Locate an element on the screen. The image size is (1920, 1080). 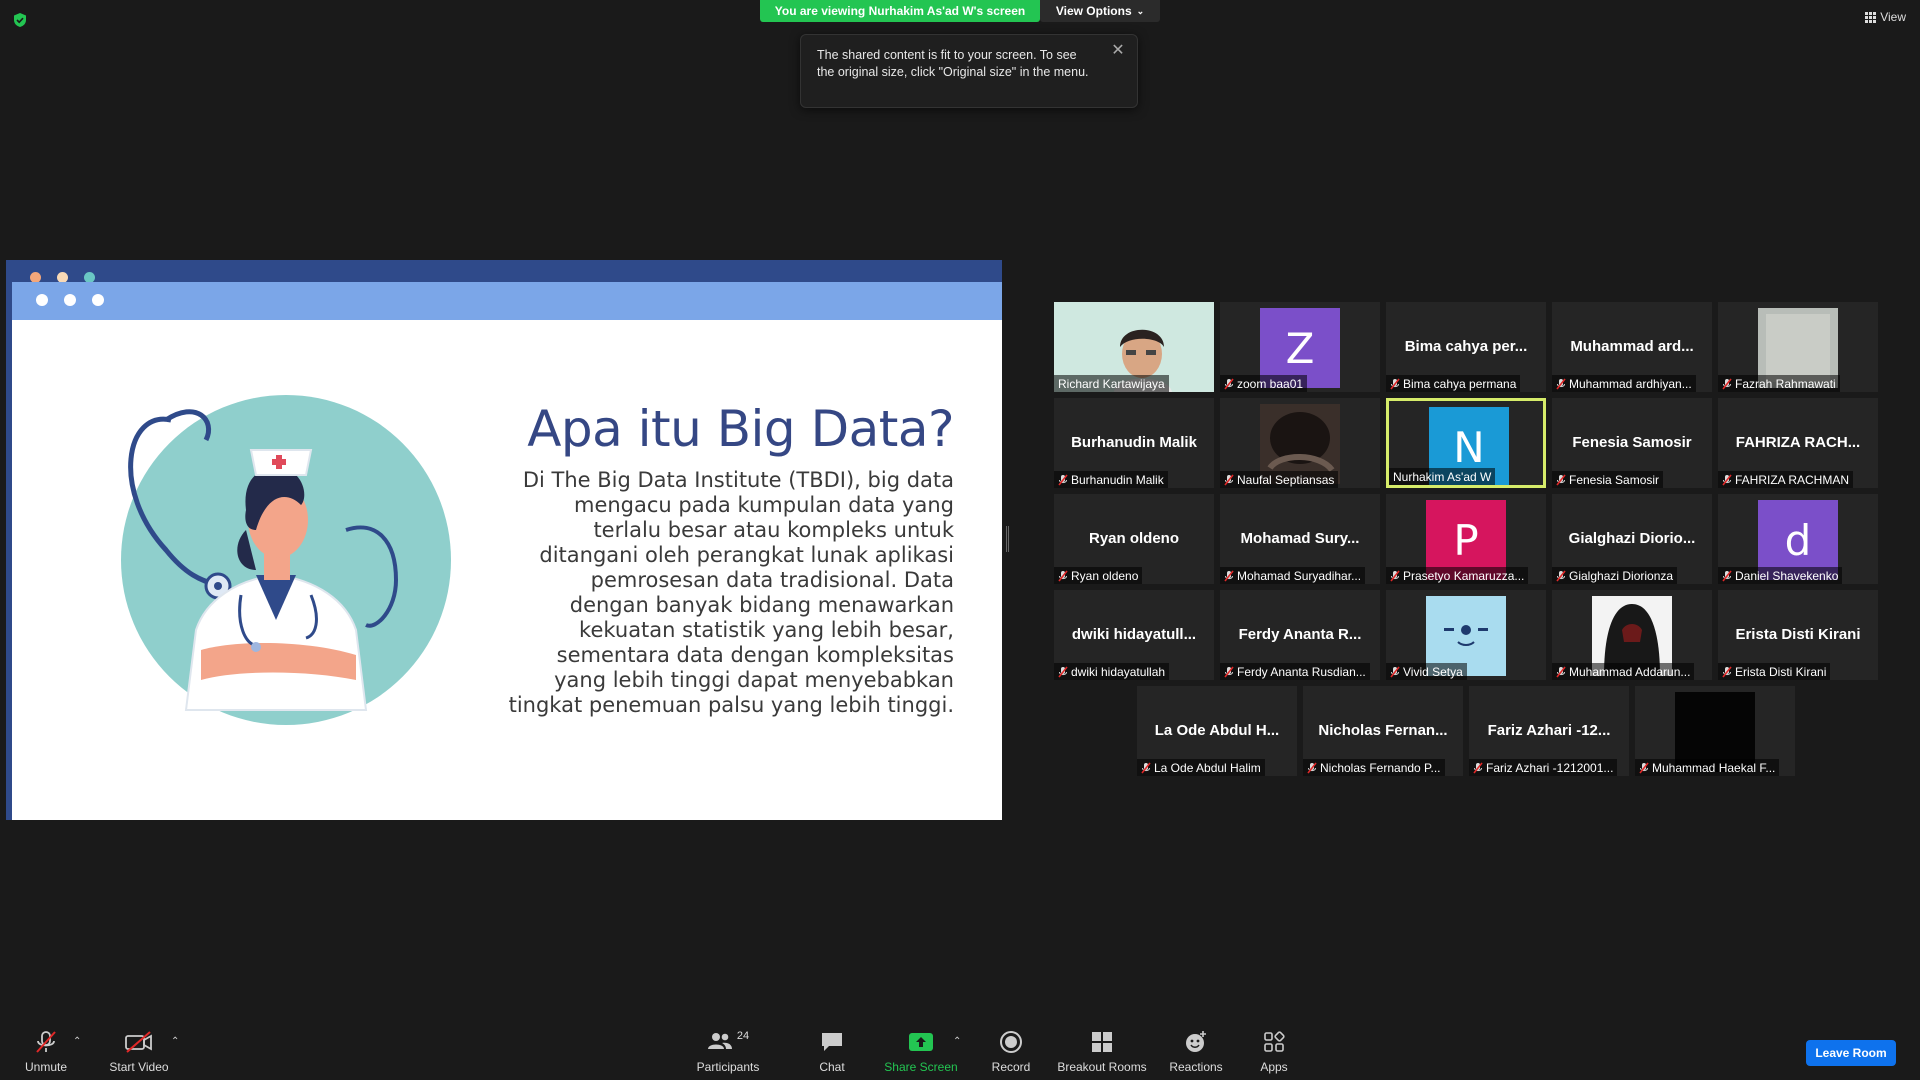
participant-tile: dwiki hidayatull... dwiki hidayatullah is located at coordinates (1134, 635).